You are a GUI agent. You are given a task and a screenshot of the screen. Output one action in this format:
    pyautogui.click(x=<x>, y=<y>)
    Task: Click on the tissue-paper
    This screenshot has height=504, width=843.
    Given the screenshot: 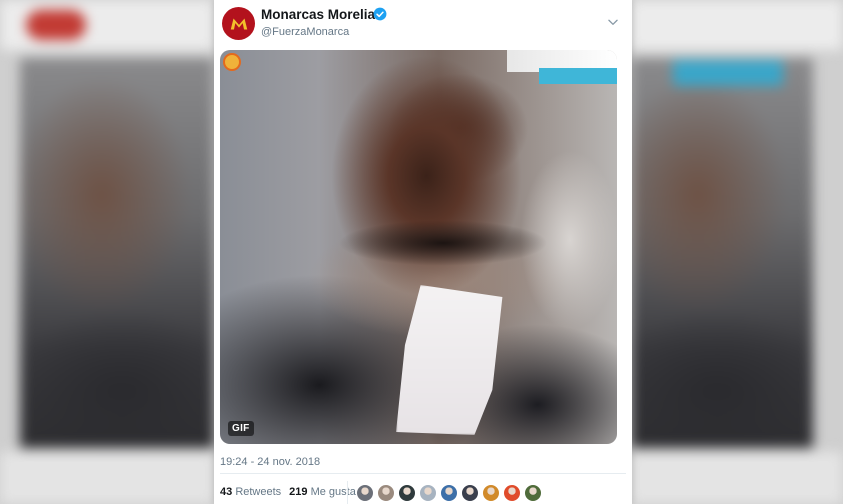 What is the action you would take?
    pyautogui.click(x=449, y=360)
    